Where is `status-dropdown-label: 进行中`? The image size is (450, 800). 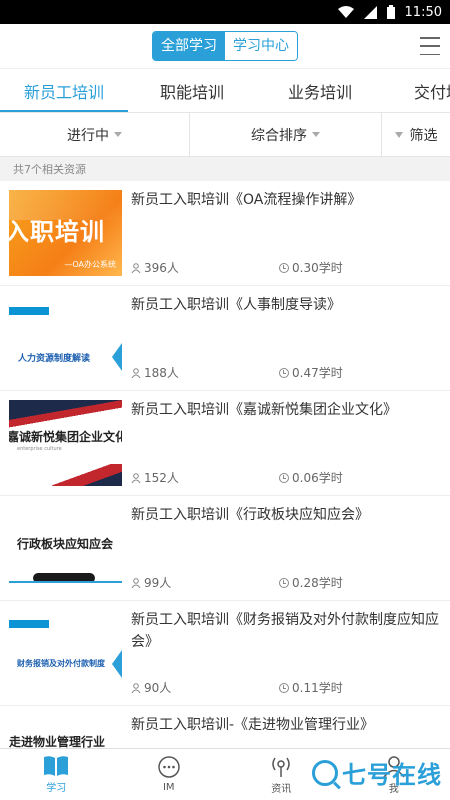 status-dropdown-label: 进行中 is located at coordinates (88, 135).